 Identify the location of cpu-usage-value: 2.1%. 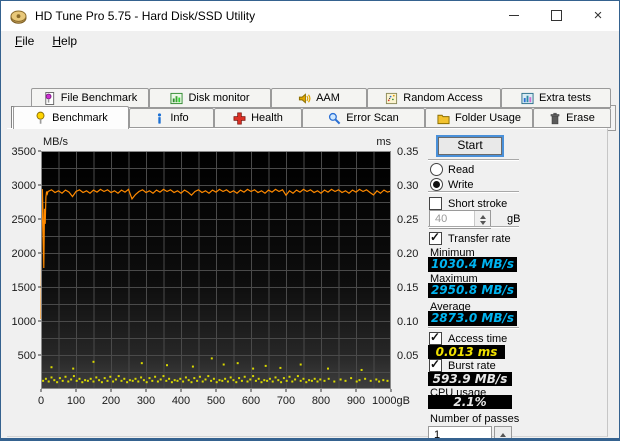
(470, 402).